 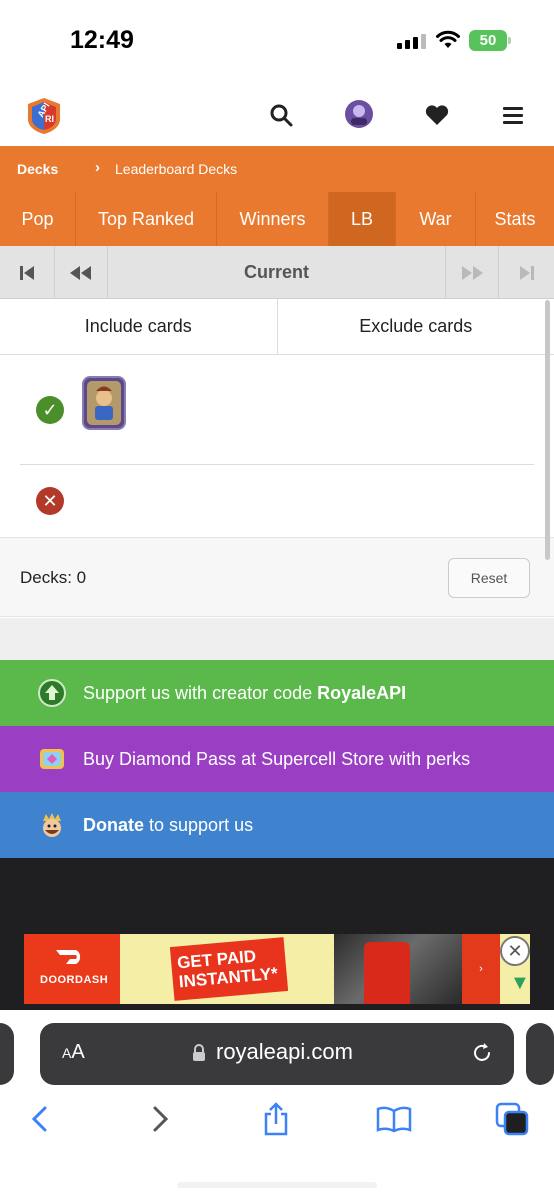 I want to click on current-page-button: Current, so click(x=277, y=272).